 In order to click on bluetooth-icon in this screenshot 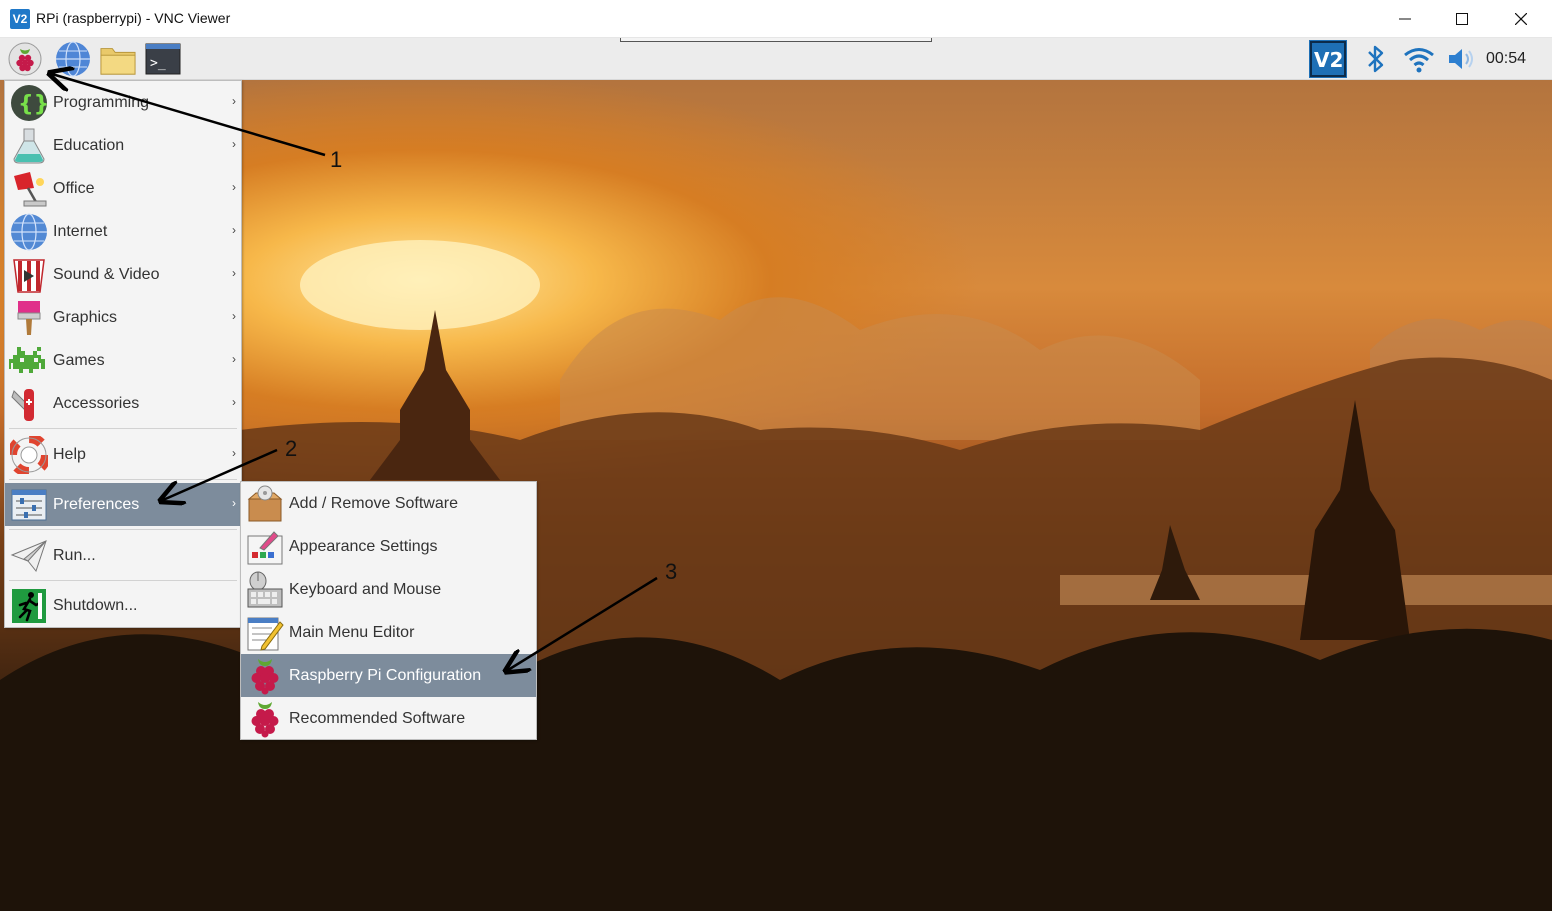, I will do `click(1376, 59)`.